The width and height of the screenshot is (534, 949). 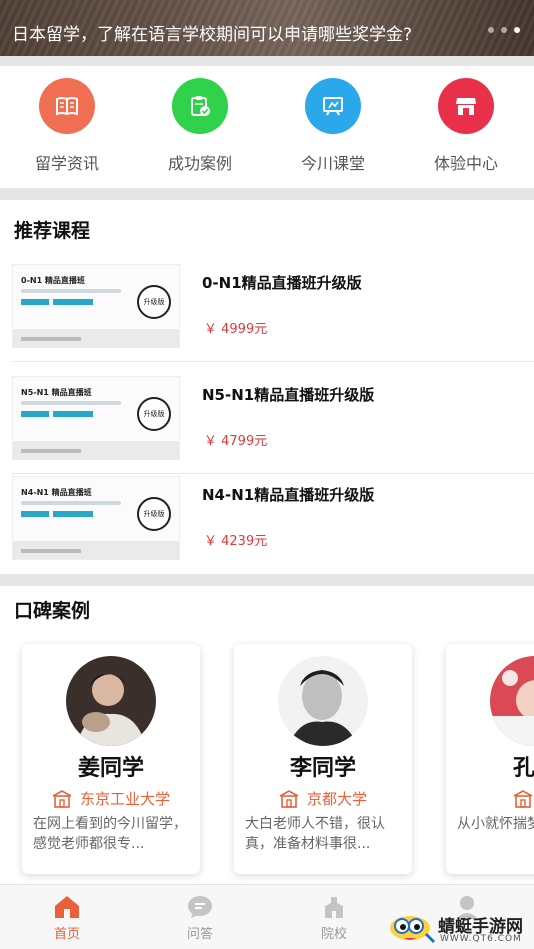 I want to click on course-thumbnail: N4-N1 精品直播班 升级版, so click(x=96, y=518).